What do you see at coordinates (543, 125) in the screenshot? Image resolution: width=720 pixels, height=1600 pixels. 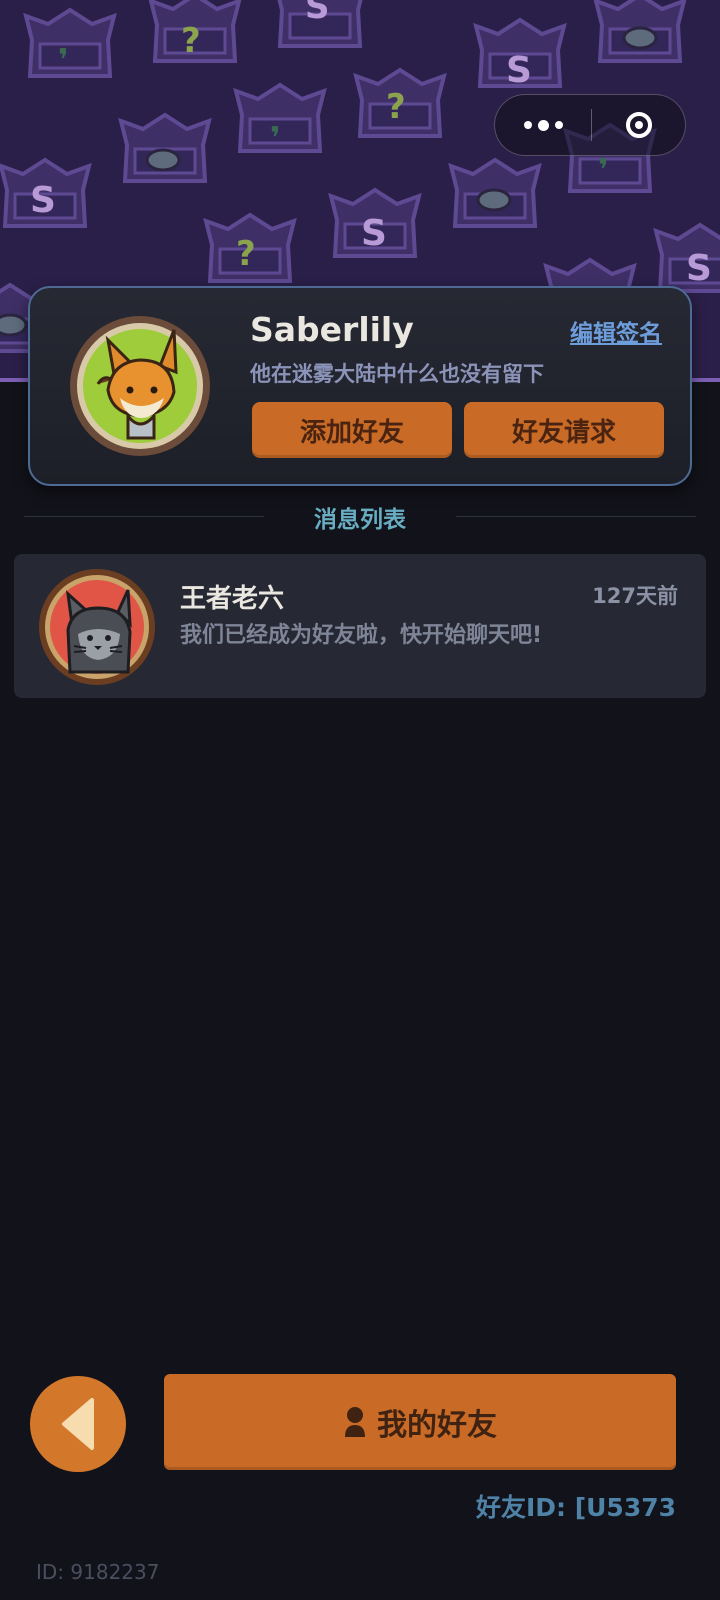 I see `more-dots-icon` at bounding box center [543, 125].